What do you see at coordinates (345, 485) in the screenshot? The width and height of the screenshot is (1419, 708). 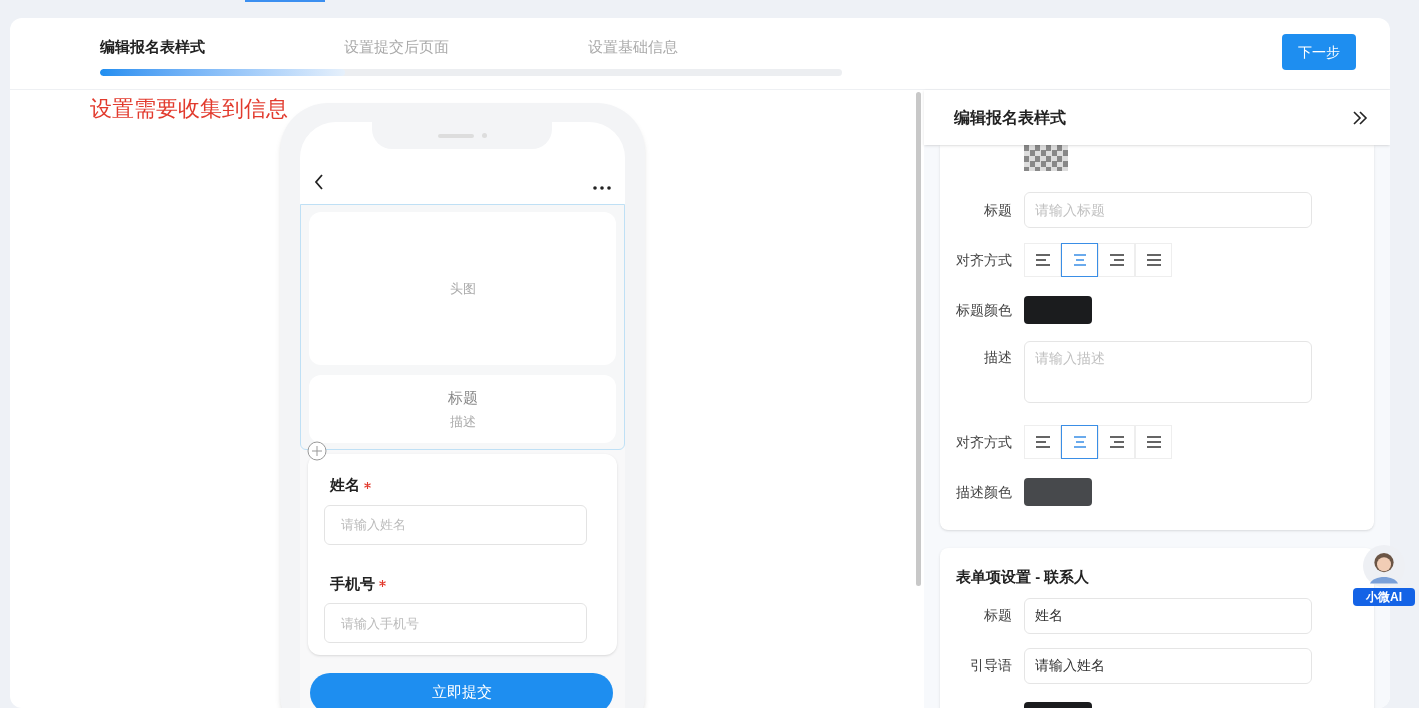 I see `field-label: 姓名` at bounding box center [345, 485].